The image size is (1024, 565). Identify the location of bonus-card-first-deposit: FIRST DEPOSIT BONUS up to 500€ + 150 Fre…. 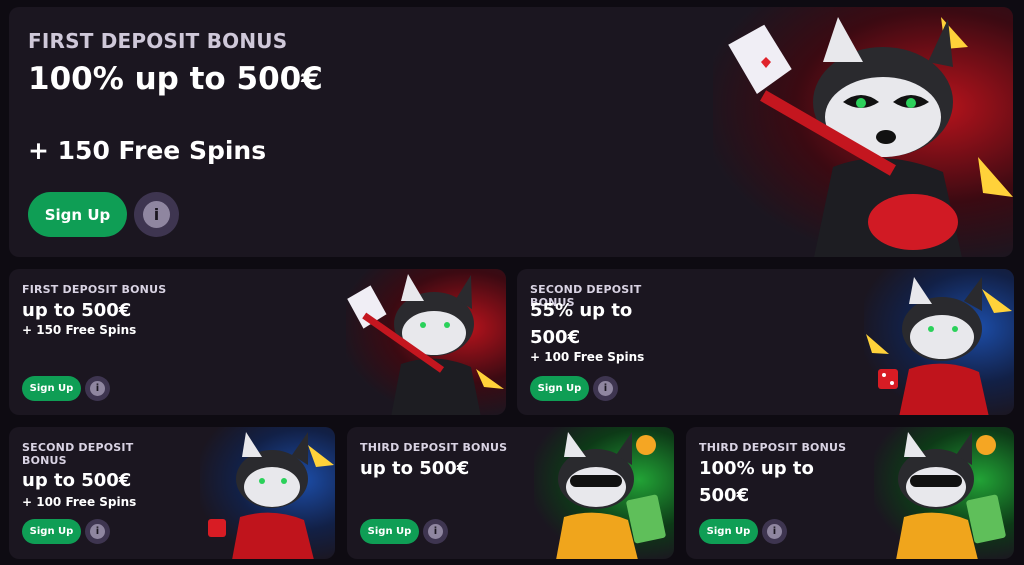
(257, 342).